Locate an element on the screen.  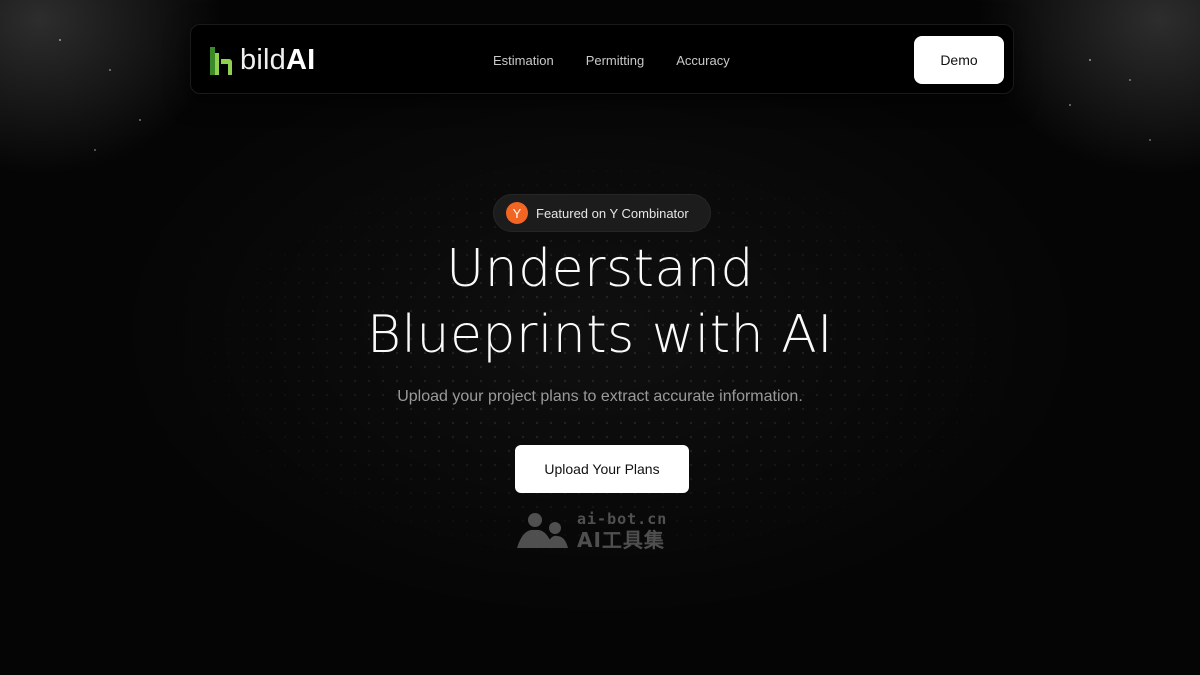
nav-link-accuracy: Accuracy is located at coordinates (702, 60).